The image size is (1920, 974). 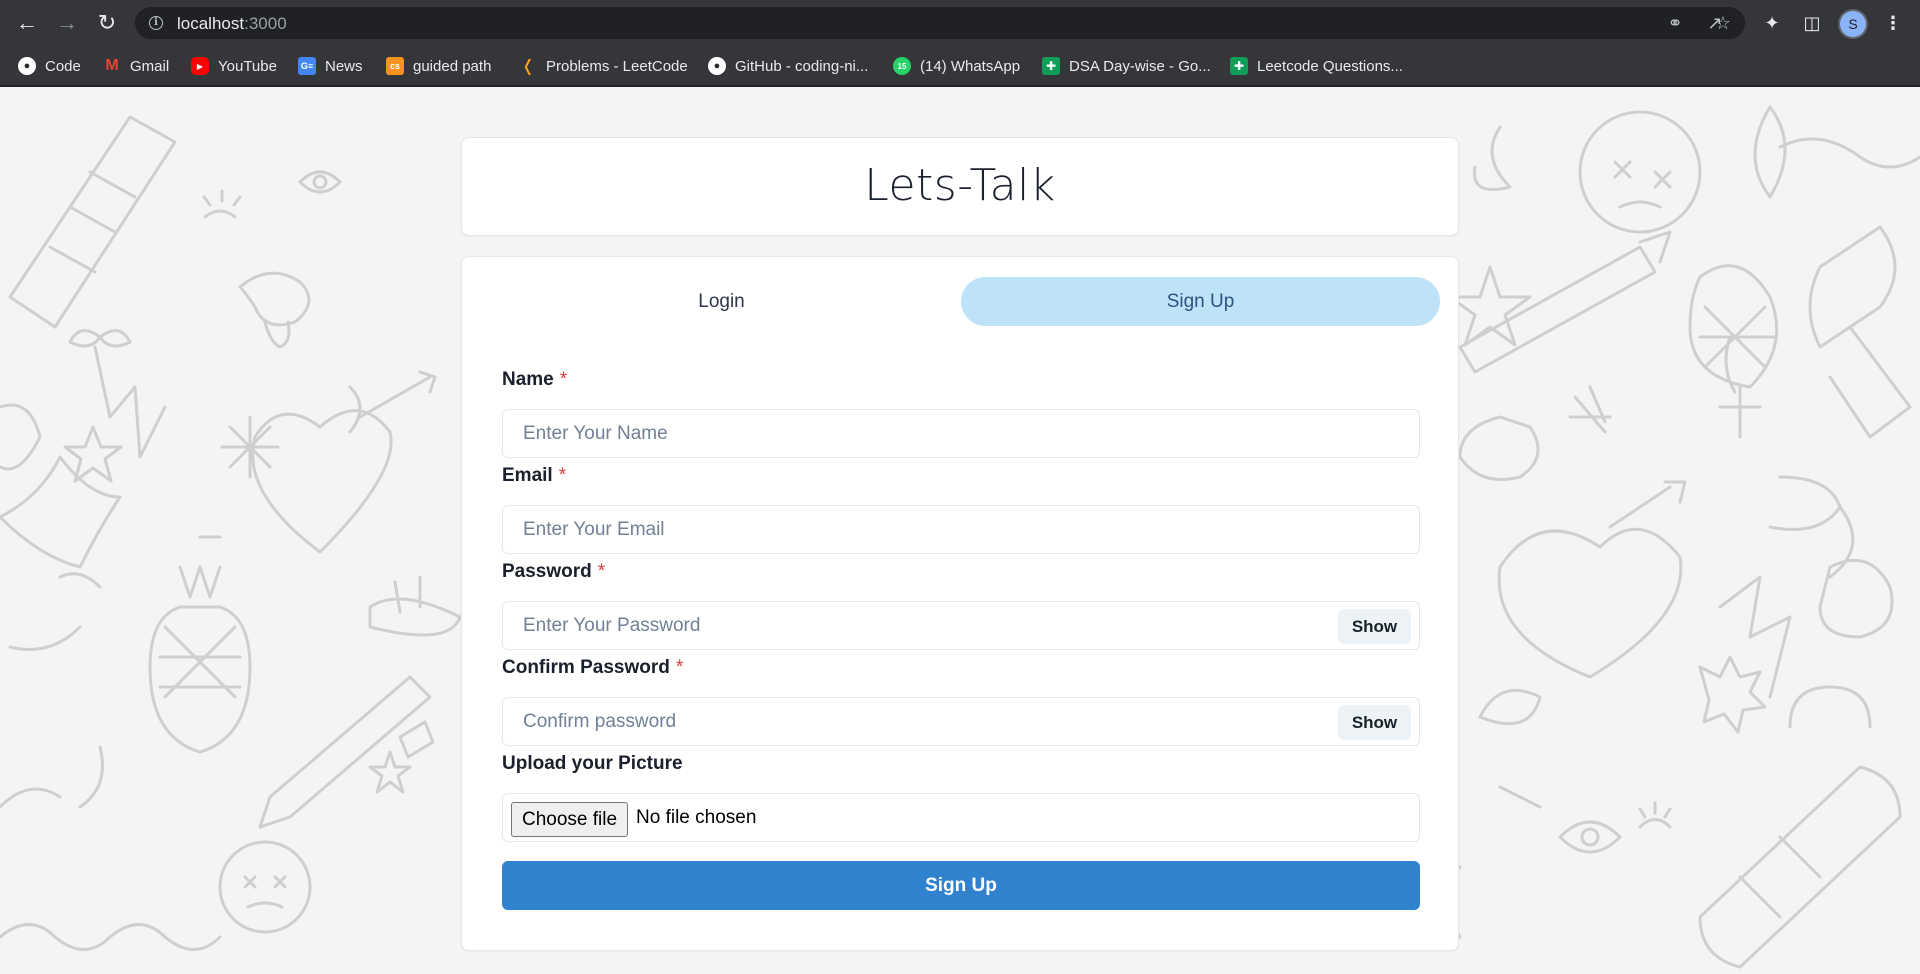 What do you see at coordinates (696, 817) in the screenshot?
I see `file-status-text: No file chosen` at bounding box center [696, 817].